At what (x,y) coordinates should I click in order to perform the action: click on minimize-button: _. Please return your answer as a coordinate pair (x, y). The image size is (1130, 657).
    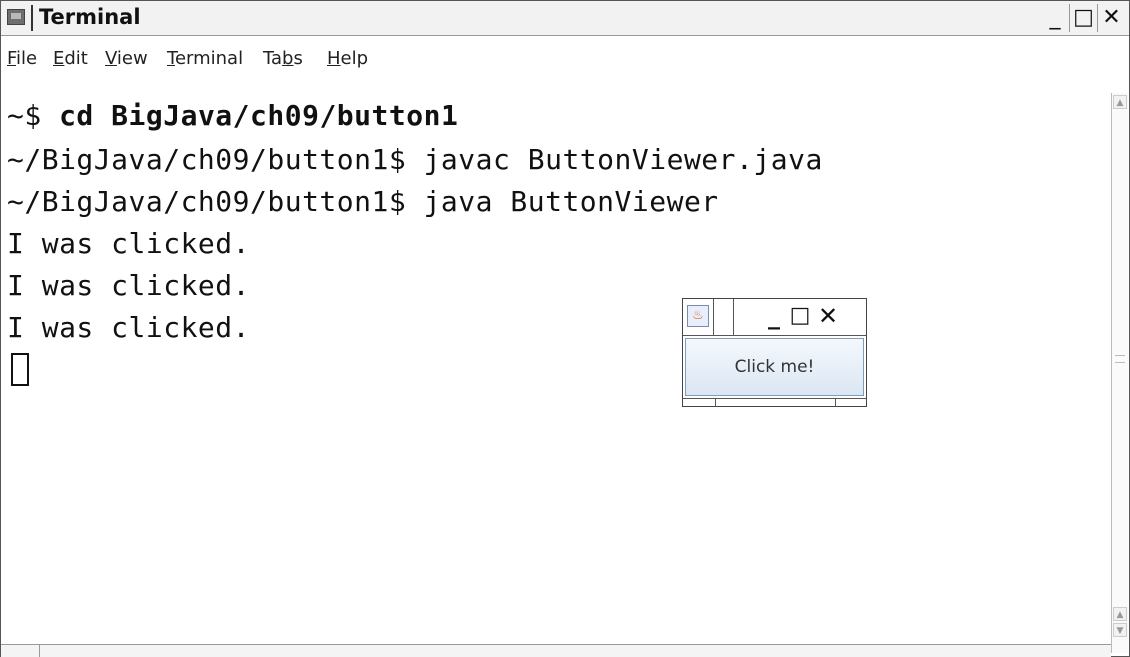
    Looking at the image, I should click on (1055, 18).